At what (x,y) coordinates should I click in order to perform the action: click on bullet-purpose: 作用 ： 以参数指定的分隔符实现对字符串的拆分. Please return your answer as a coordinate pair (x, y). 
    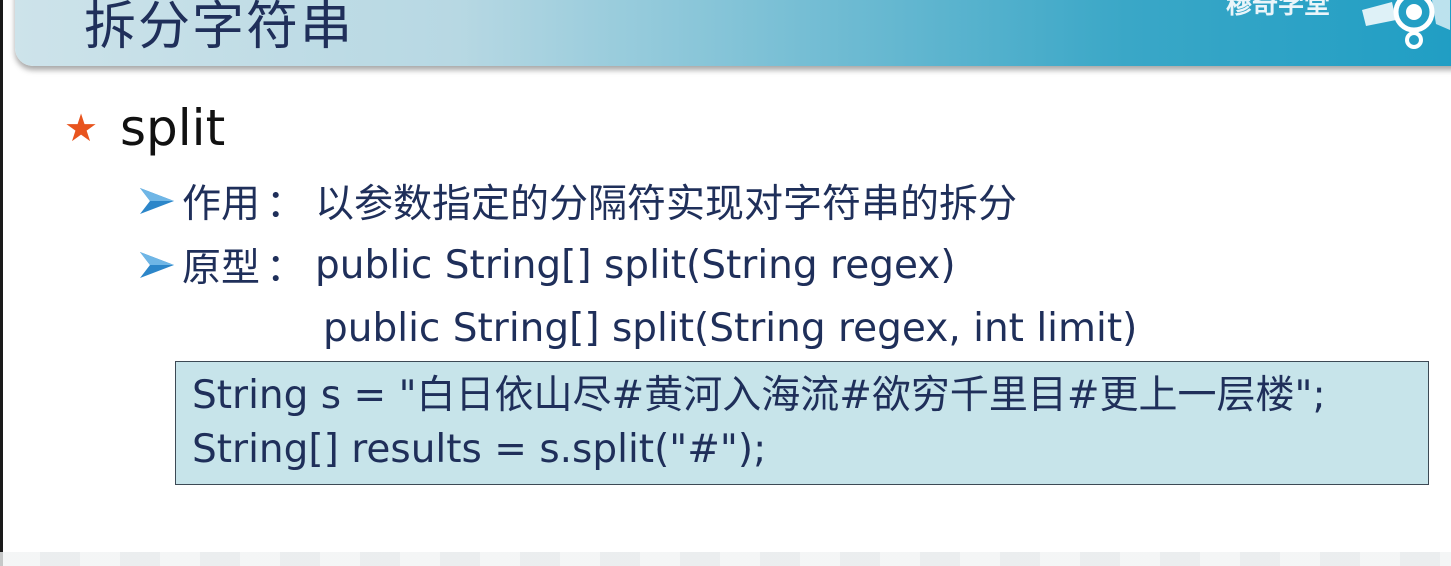
    Looking at the image, I should click on (578, 201).